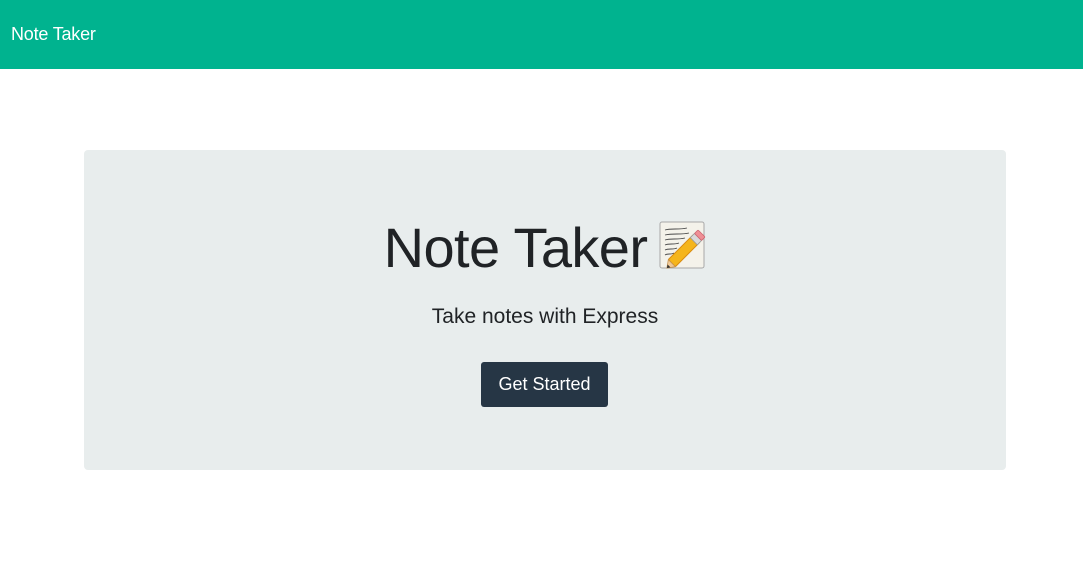 This screenshot has height=565, width=1083. Describe the element at coordinates (53, 34) in the screenshot. I see `brand-link: Note Taker` at that location.